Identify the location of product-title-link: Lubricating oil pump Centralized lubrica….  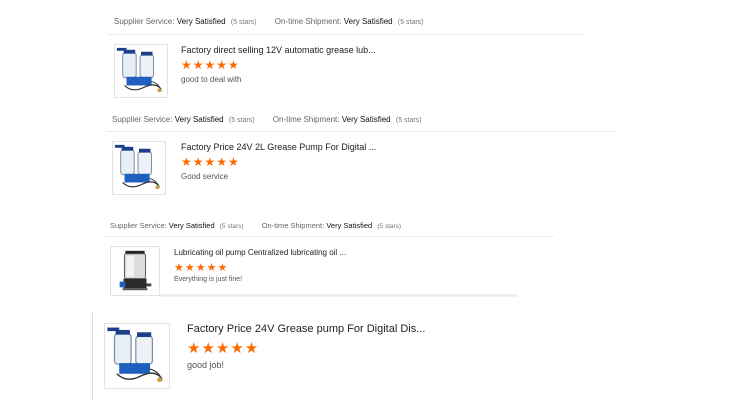
(260, 252).